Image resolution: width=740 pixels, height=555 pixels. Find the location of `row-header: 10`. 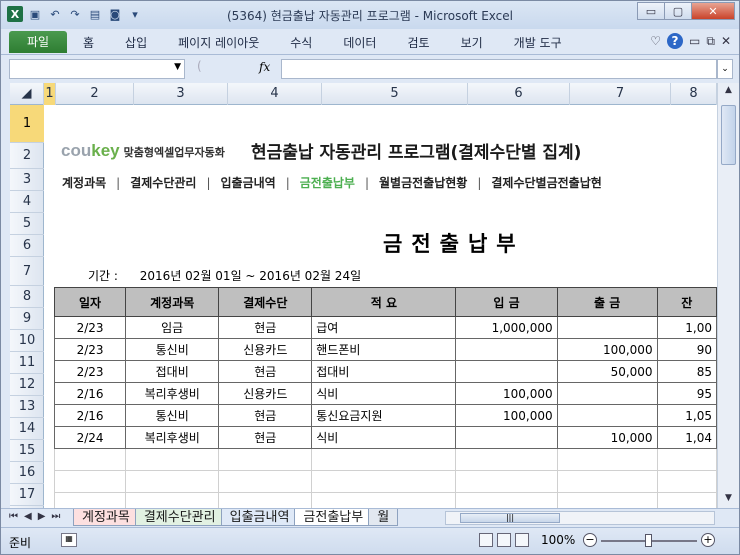

row-header: 10 is located at coordinates (27, 341).